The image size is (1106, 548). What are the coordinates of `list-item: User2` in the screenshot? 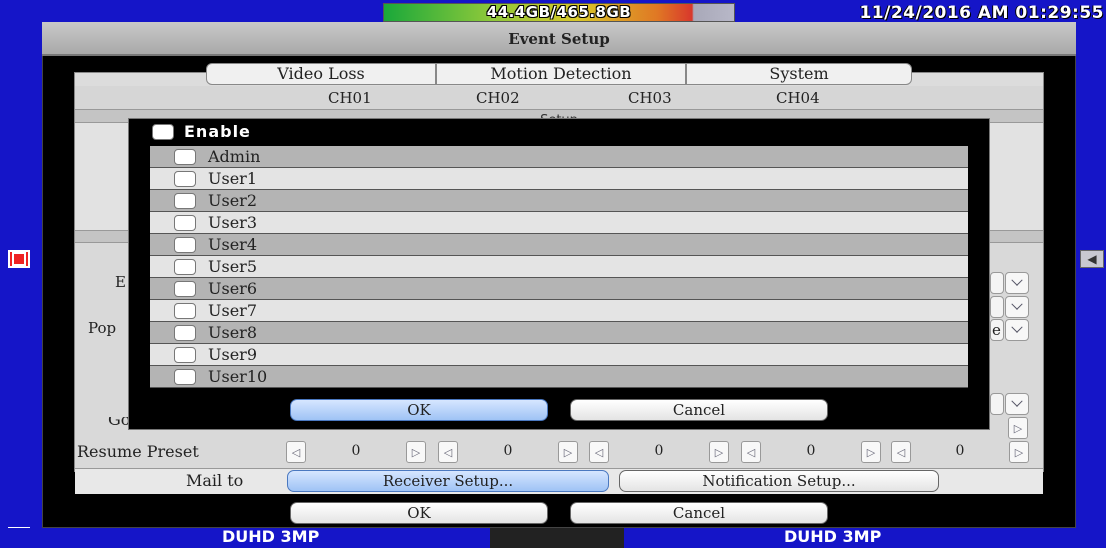 It's located at (559, 201).